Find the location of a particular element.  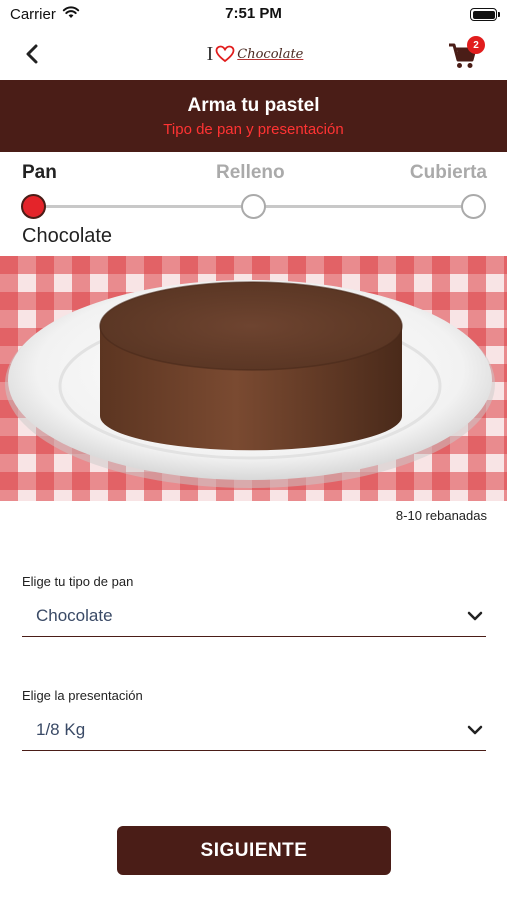

presentation-value: 1/8 Kg is located at coordinates (61, 729).